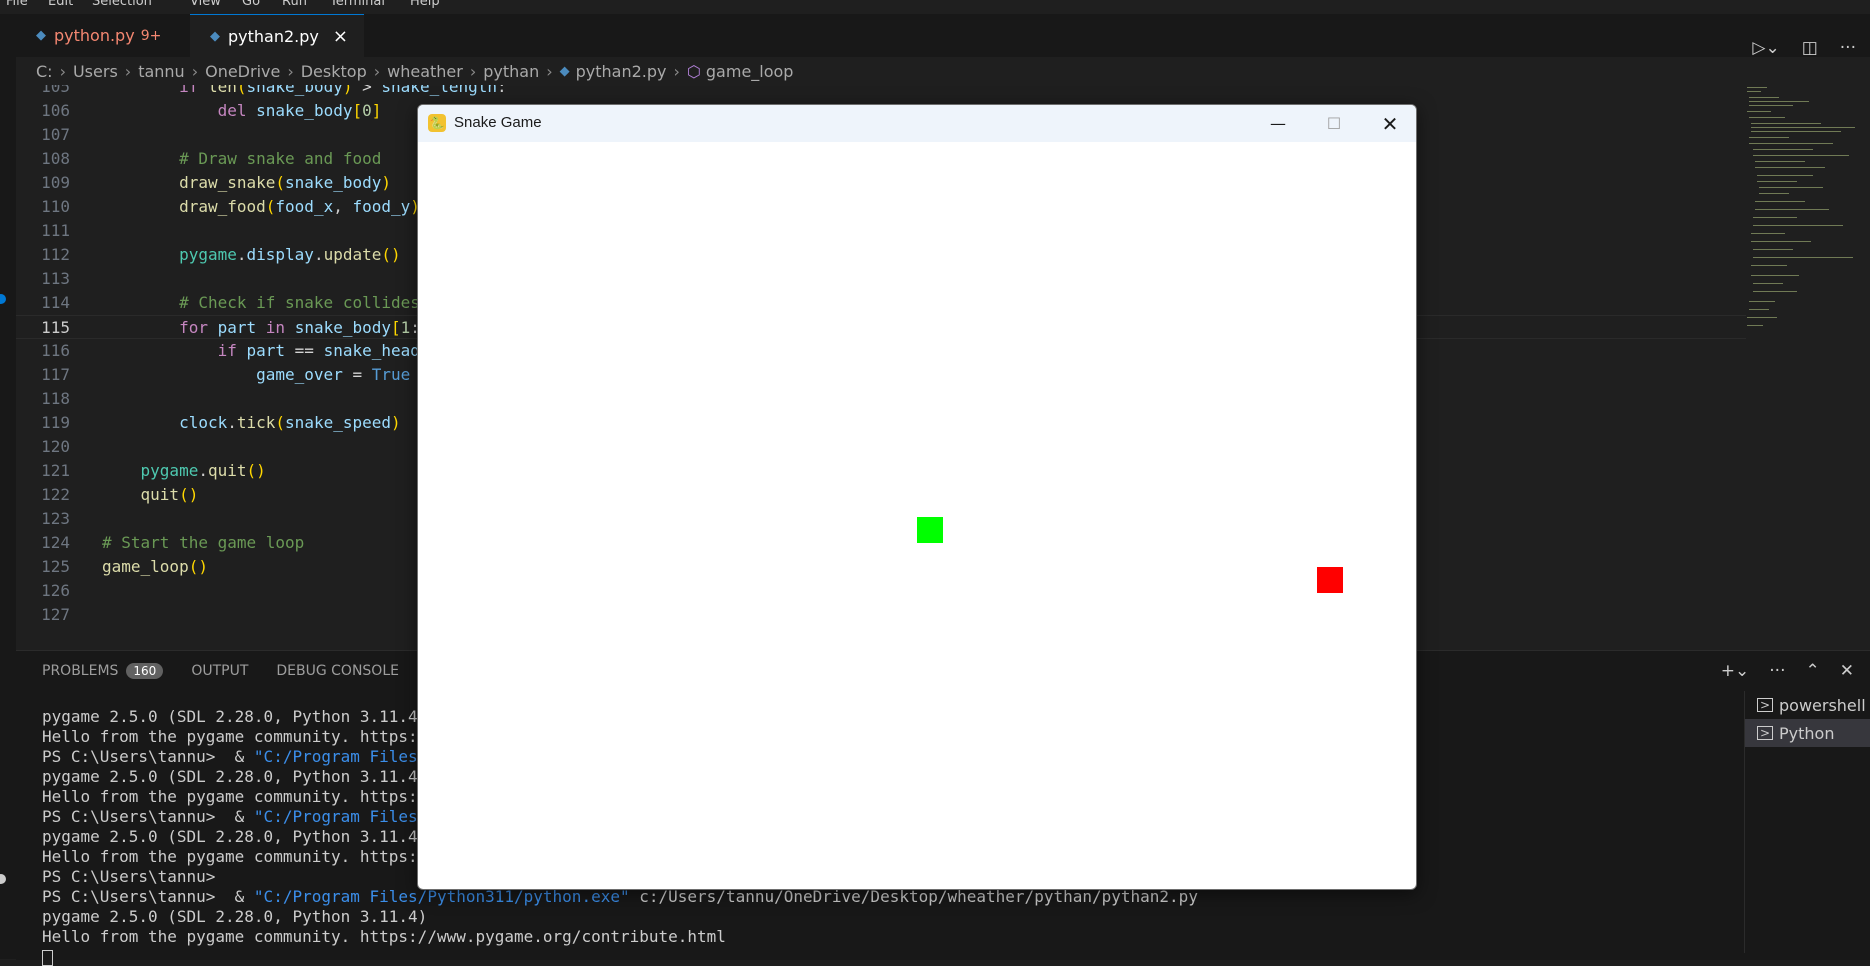 The width and height of the screenshot is (1870, 966). Describe the element at coordinates (1765, 48) in the screenshot. I see `run-icon: ▷⌄` at that location.